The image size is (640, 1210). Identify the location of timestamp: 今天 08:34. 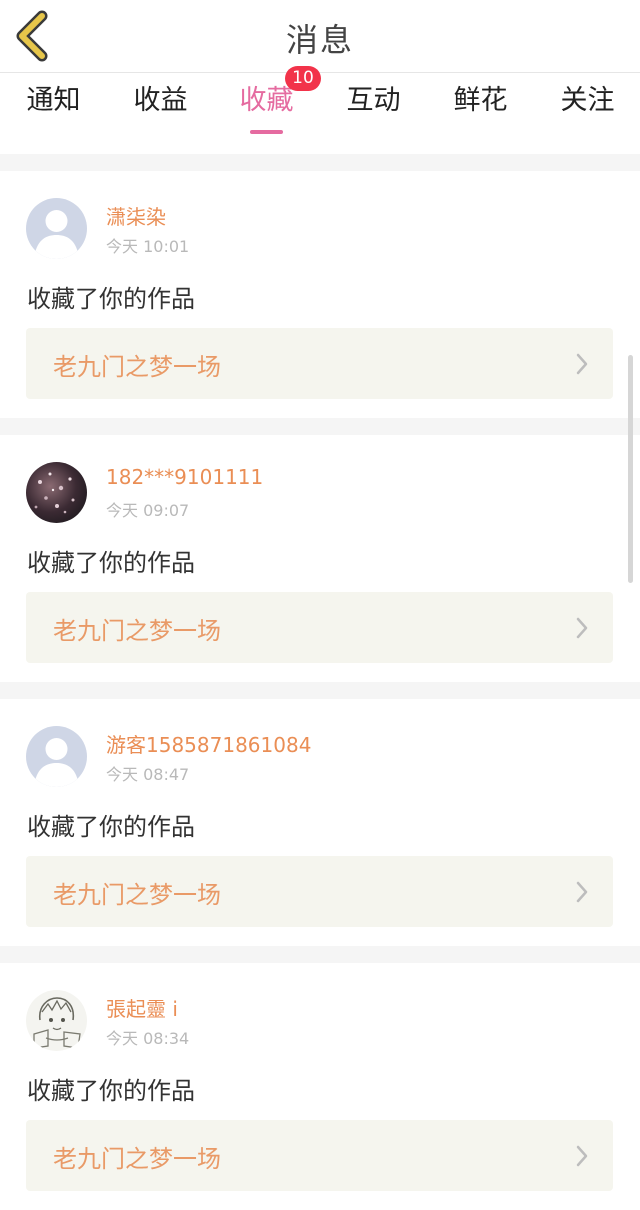
(148, 1038).